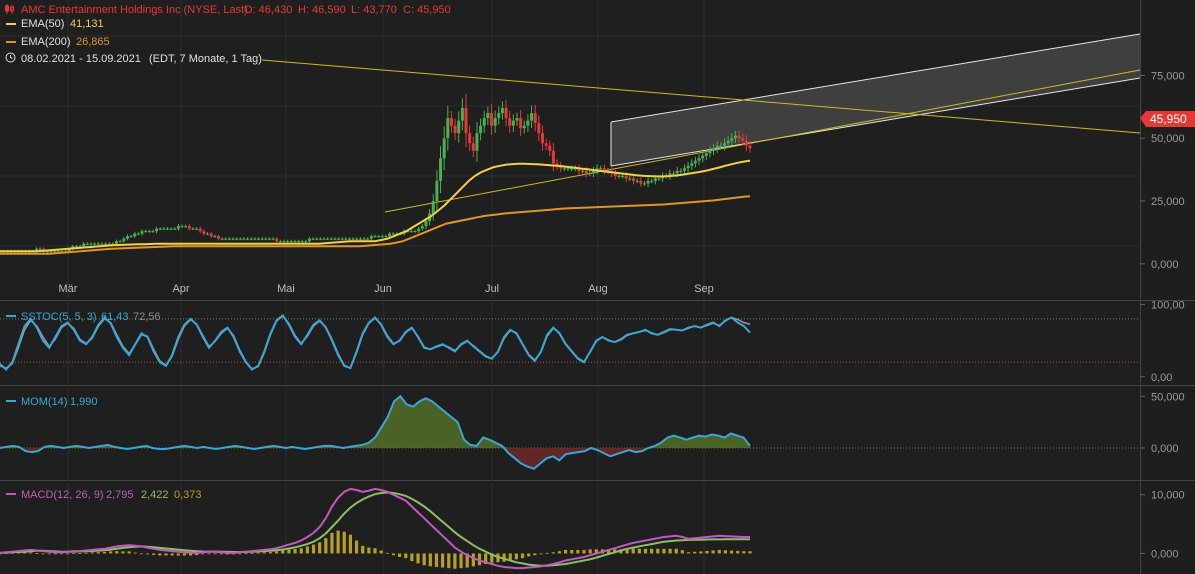 The height and width of the screenshot is (574, 1195). What do you see at coordinates (286, 289) in the screenshot?
I see `x-tick-label: Mai` at bounding box center [286, 289].